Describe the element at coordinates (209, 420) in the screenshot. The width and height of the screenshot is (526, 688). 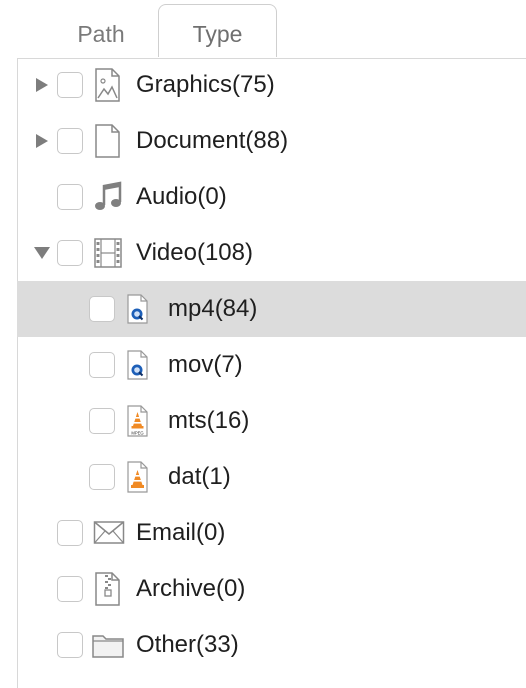
I see `mts-label: mts(16)` at that location.